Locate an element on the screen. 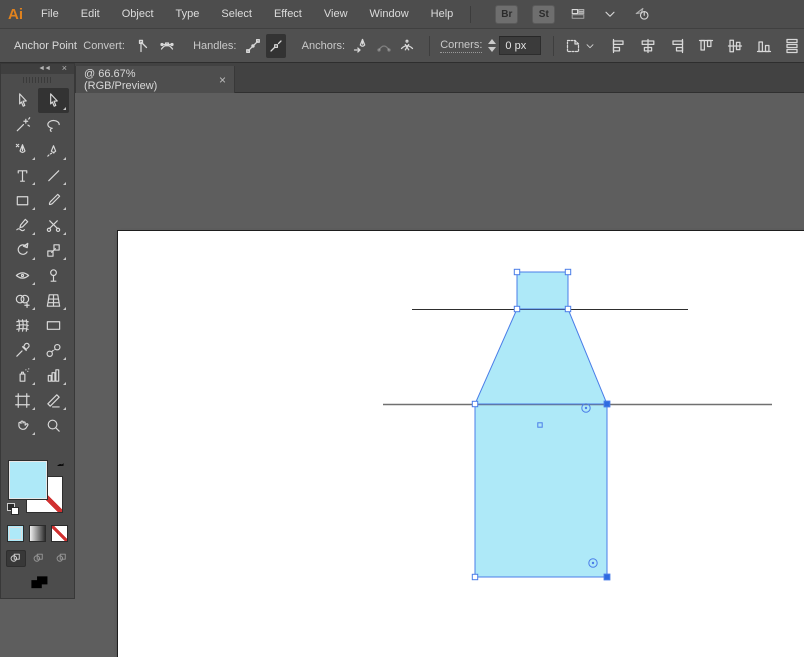 The height and width of the screenshot is (657, 804). convert-to-corner-button is located at coordinates (141, 46).